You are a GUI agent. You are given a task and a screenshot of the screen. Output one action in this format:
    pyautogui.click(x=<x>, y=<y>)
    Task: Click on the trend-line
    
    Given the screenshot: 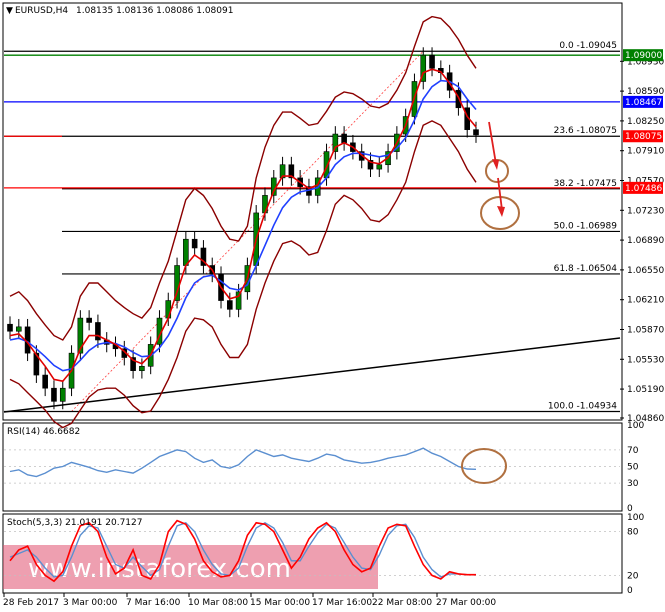 What is the action you would take?
    pyautogui.click(x=312, y=375)
    